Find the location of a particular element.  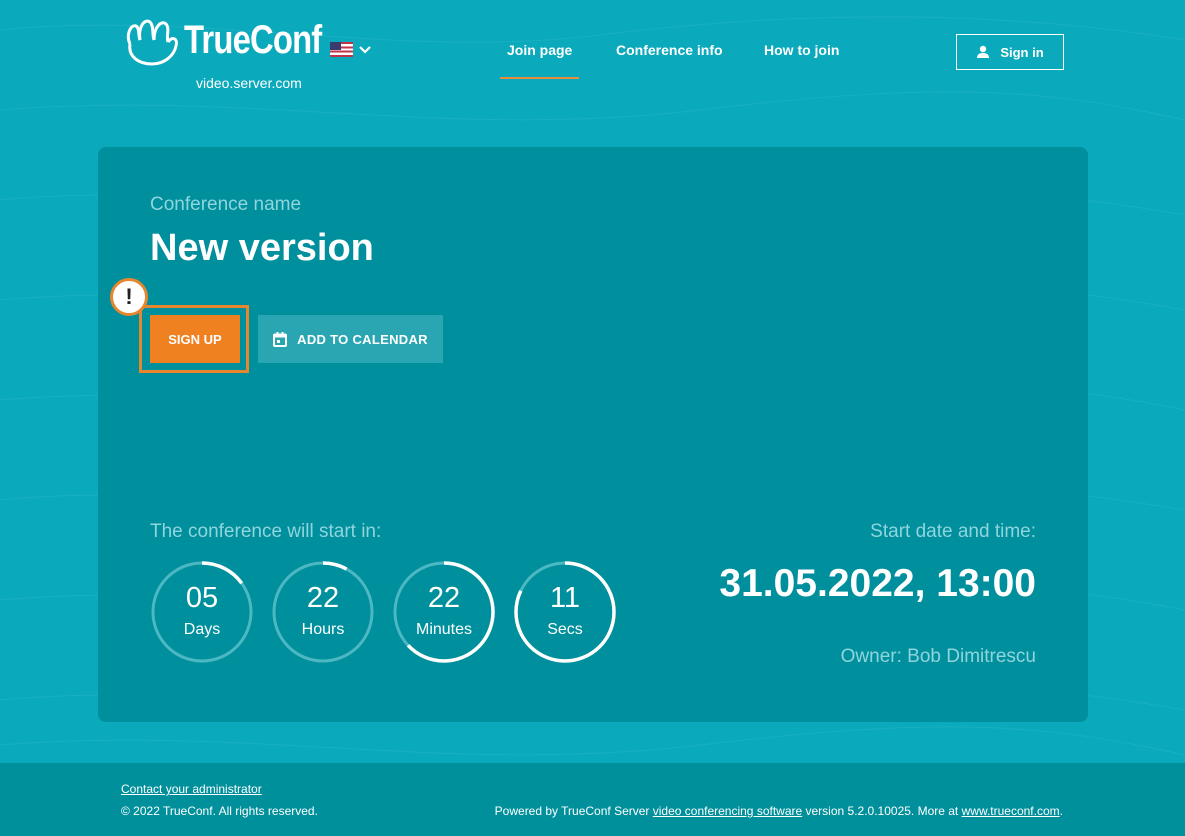

countdown-seconds-unit: Secs is located at coordinates (565, 629).